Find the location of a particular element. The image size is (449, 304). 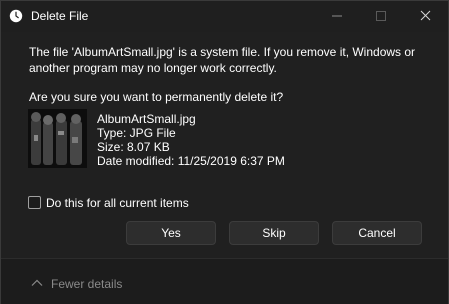

close-button is located at coordinates (425, 16).